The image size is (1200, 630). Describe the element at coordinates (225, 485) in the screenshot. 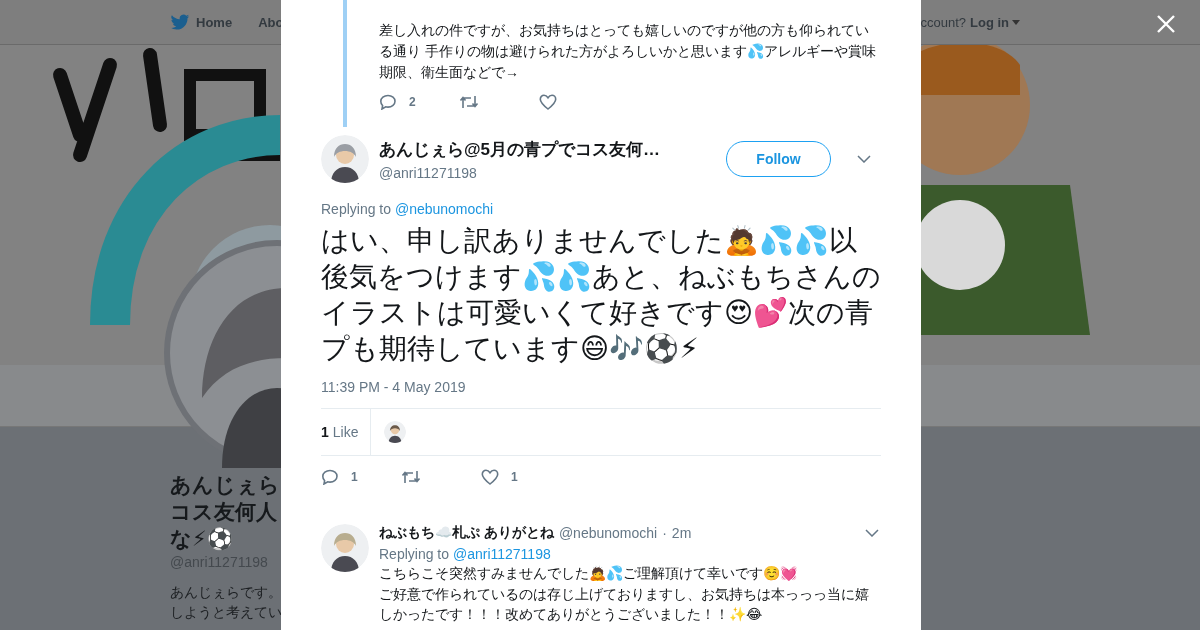

I see `profile-name: あんじぇら` at that location.